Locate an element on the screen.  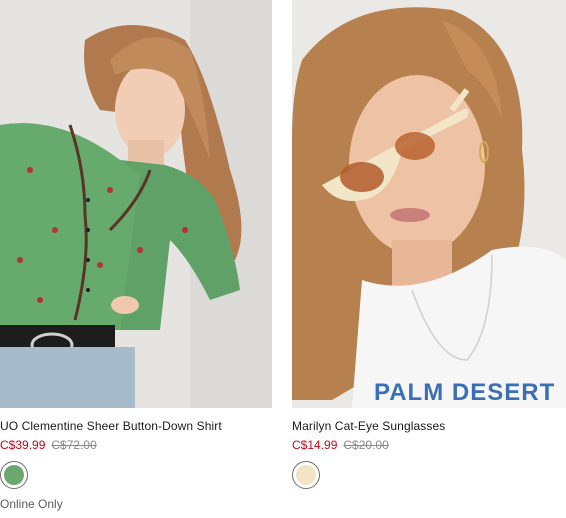
product-price: C$14.99 C$20.00 is located at coordinates (429, 445).